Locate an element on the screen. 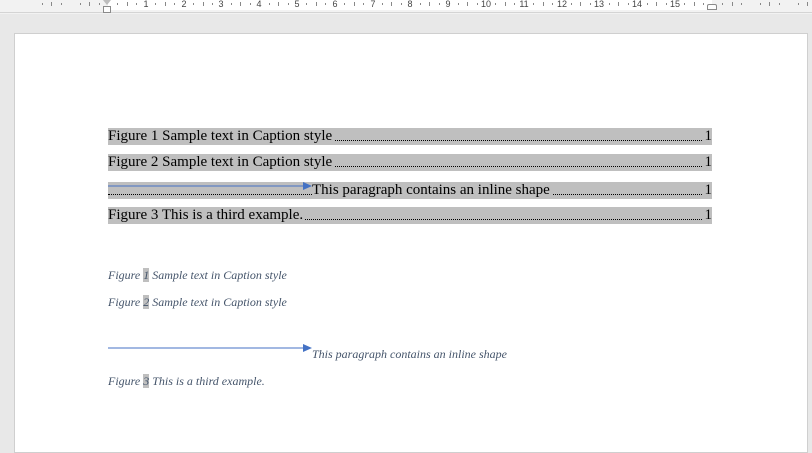 The height and width of the screenshot is (453, 812). ruler-number: 15 is located at coordinates (675, 4).